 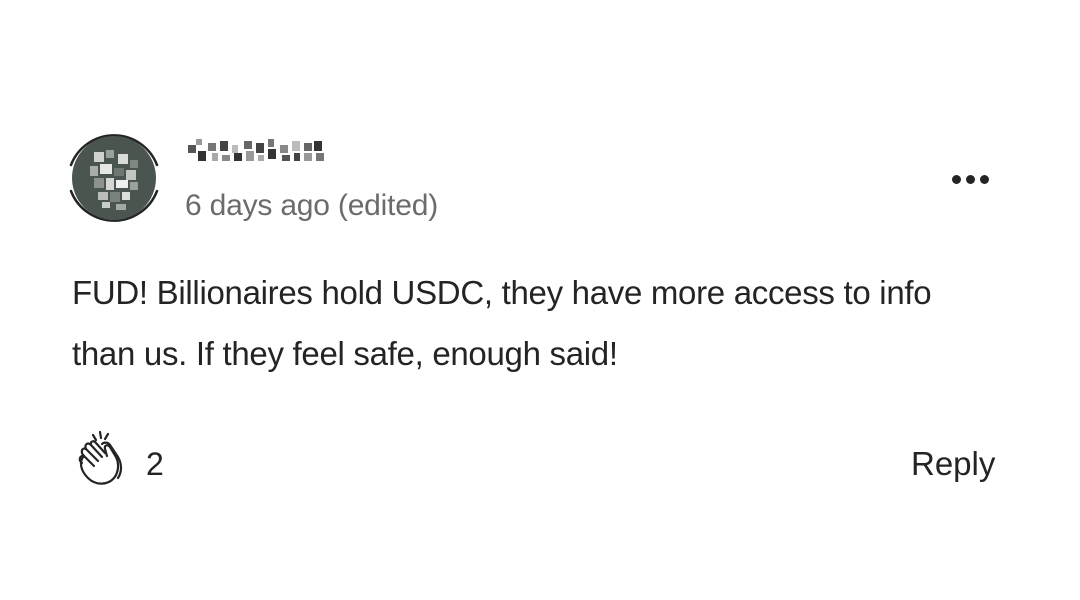 What do you see at coordinates (345, 353) in the screenshot?
I see `comment-body-line: than us. If they feel safe, enough said!` at bounding box center [345, 353].